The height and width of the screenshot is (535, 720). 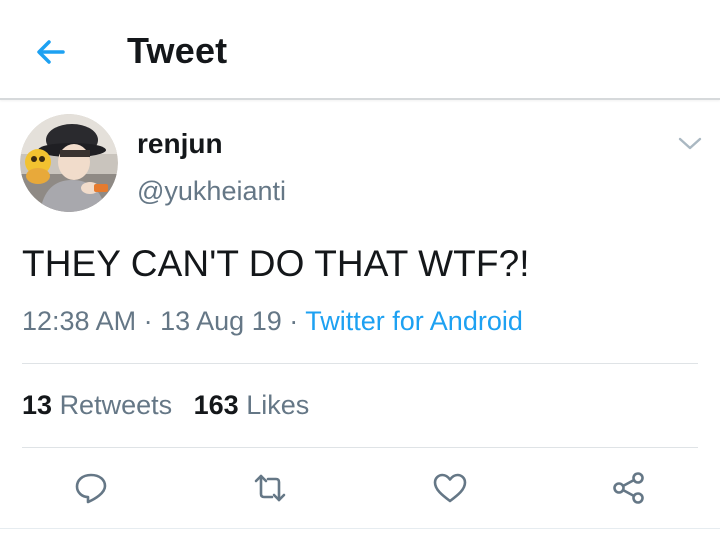 What do you see at coordinates (221, 321) in the screenshot?
I see `tweet-date: 13 Aug 19` at bounding box center [221, 321].